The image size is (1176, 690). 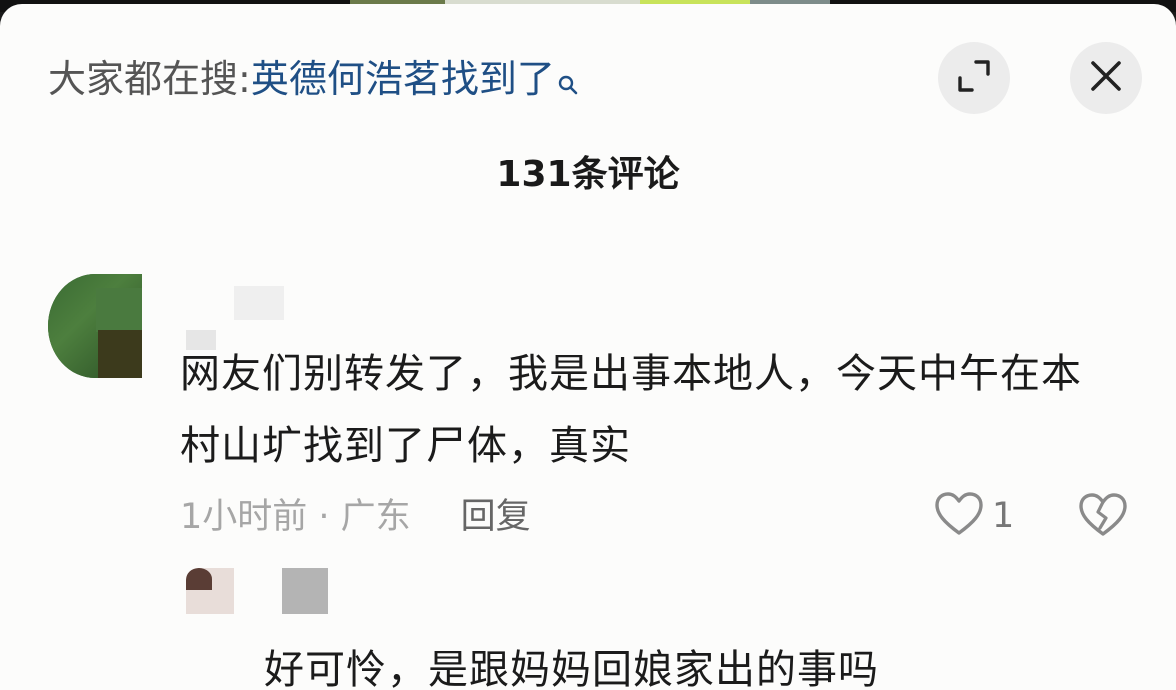 What do you see at coordinates (959, 516) in the screenshot?
I see `heart-outline-icon` at bounding box center [959, 516].